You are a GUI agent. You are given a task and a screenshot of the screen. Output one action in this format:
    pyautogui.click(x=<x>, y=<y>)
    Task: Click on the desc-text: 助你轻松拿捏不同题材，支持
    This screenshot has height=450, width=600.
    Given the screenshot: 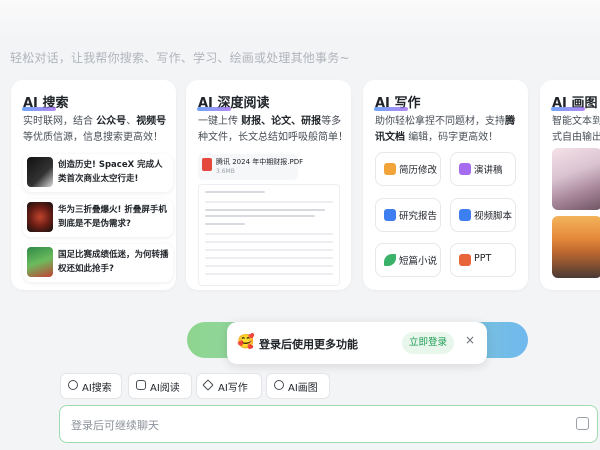 What is the action you would take?
    pyautogui.click(x=440, y=121)
    